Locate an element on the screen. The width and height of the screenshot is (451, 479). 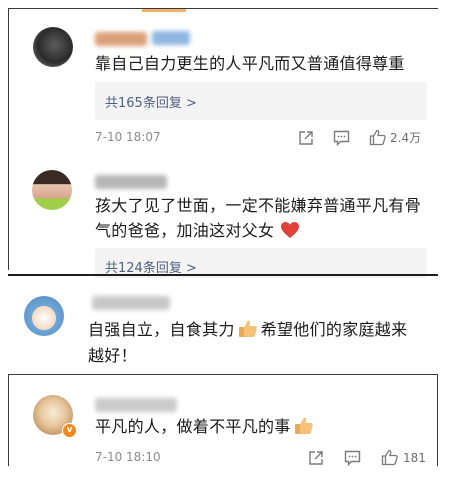
timestamp: 7-10 18:10 is located at coordinates (128, 457).